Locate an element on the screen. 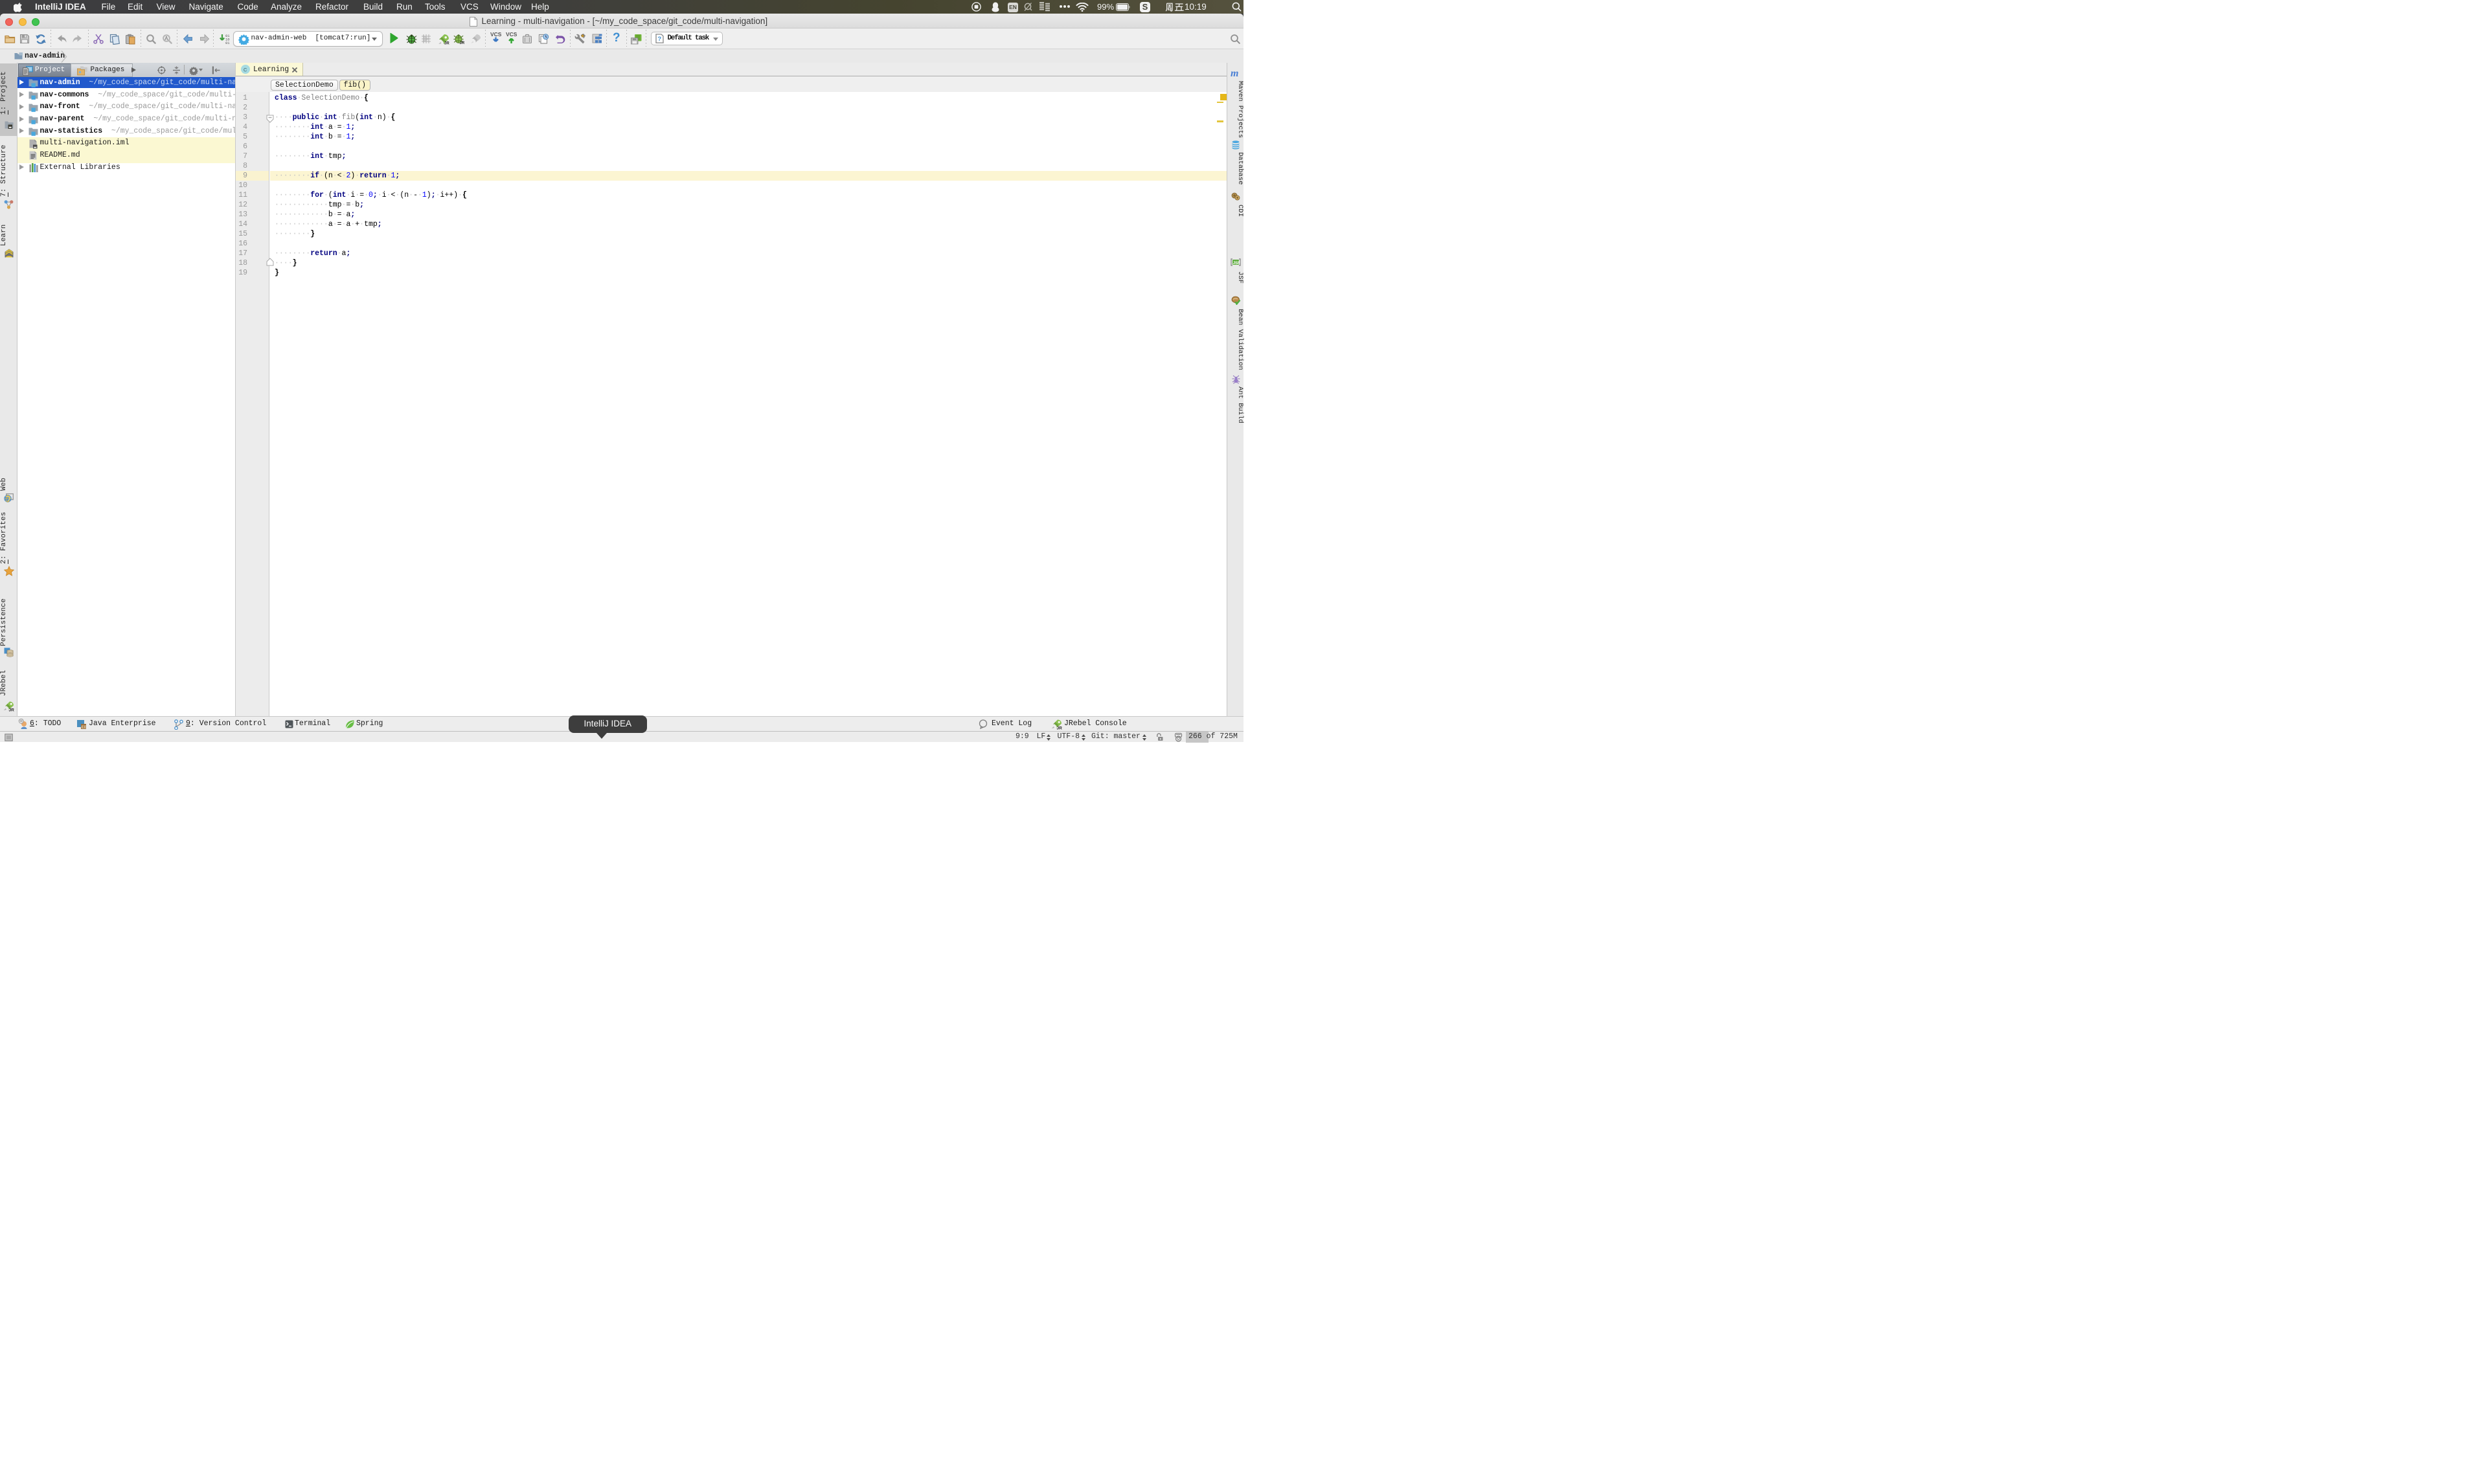 This screenshot has height=1484, width=2487. svg-text: c is located at coordinates (245, 70).